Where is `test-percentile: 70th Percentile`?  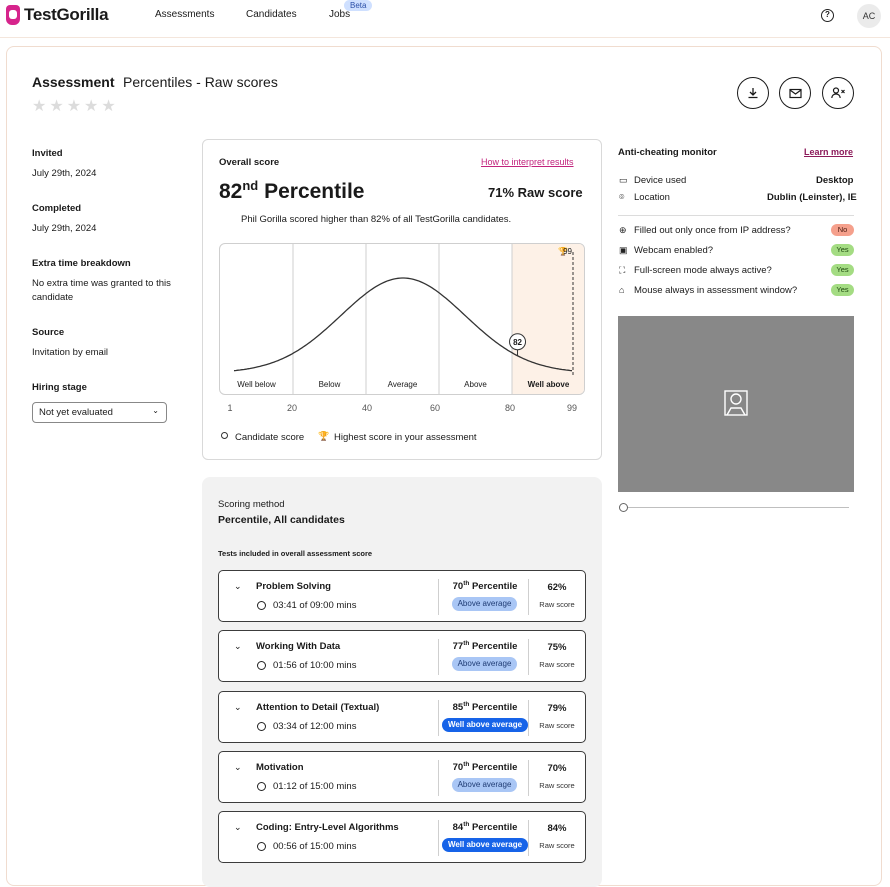 test-percentile: 70th Percentile is located at coordinates (485, 767).